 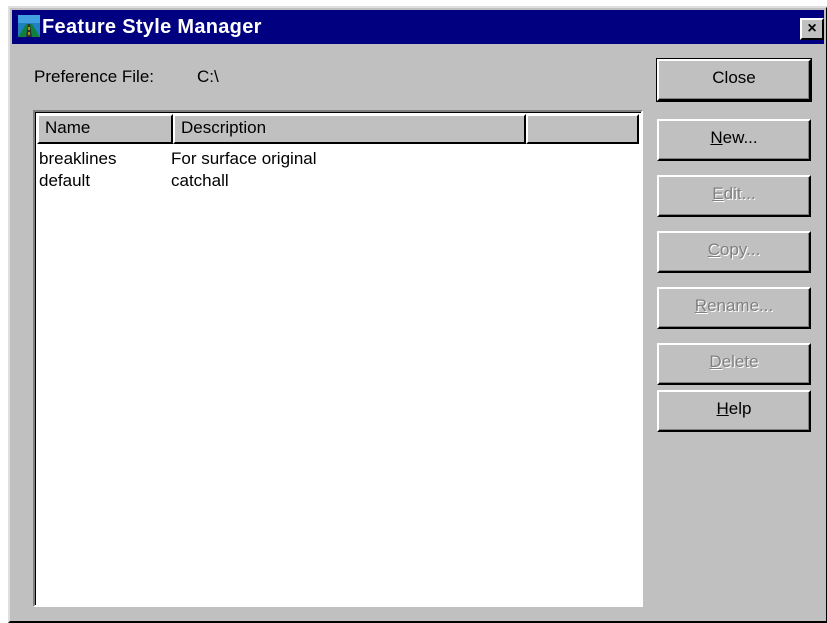 I want to click on preference-file-label: Preference File:, so click(x=94, y=76).